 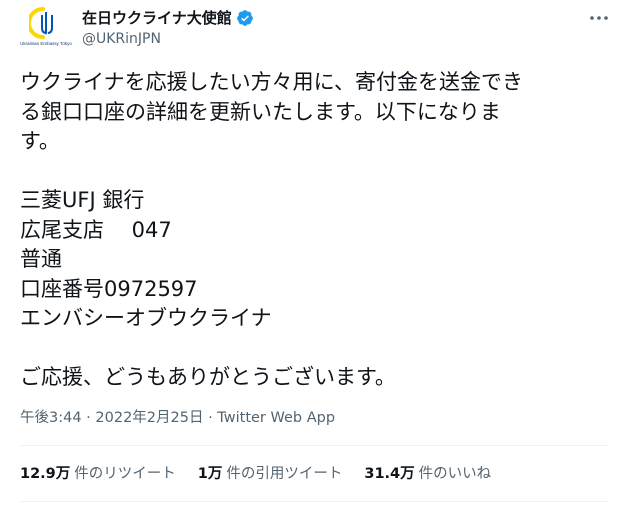 What do you see at coordinates (157, 18) in the screenshot?
I see `display-name-text: 在日ウクライナ大使館` at bounding box center [157, 18].